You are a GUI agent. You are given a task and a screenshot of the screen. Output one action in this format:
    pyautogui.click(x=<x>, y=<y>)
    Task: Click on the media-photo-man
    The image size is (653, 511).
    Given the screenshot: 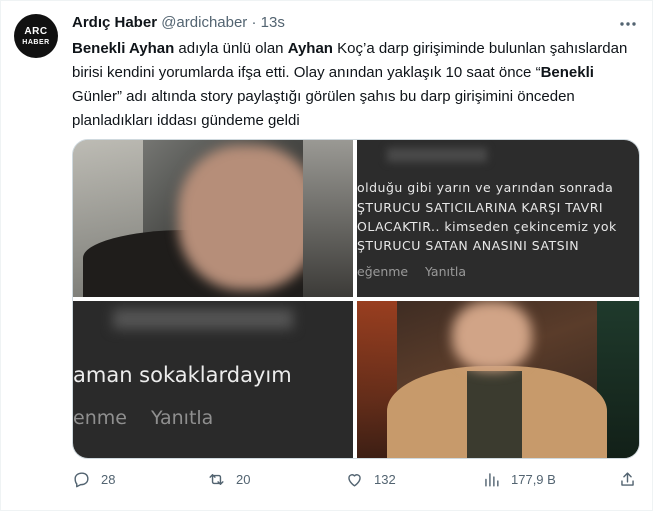 What is the action you would take?
    pyautogui.click(x=498, y=379)
    